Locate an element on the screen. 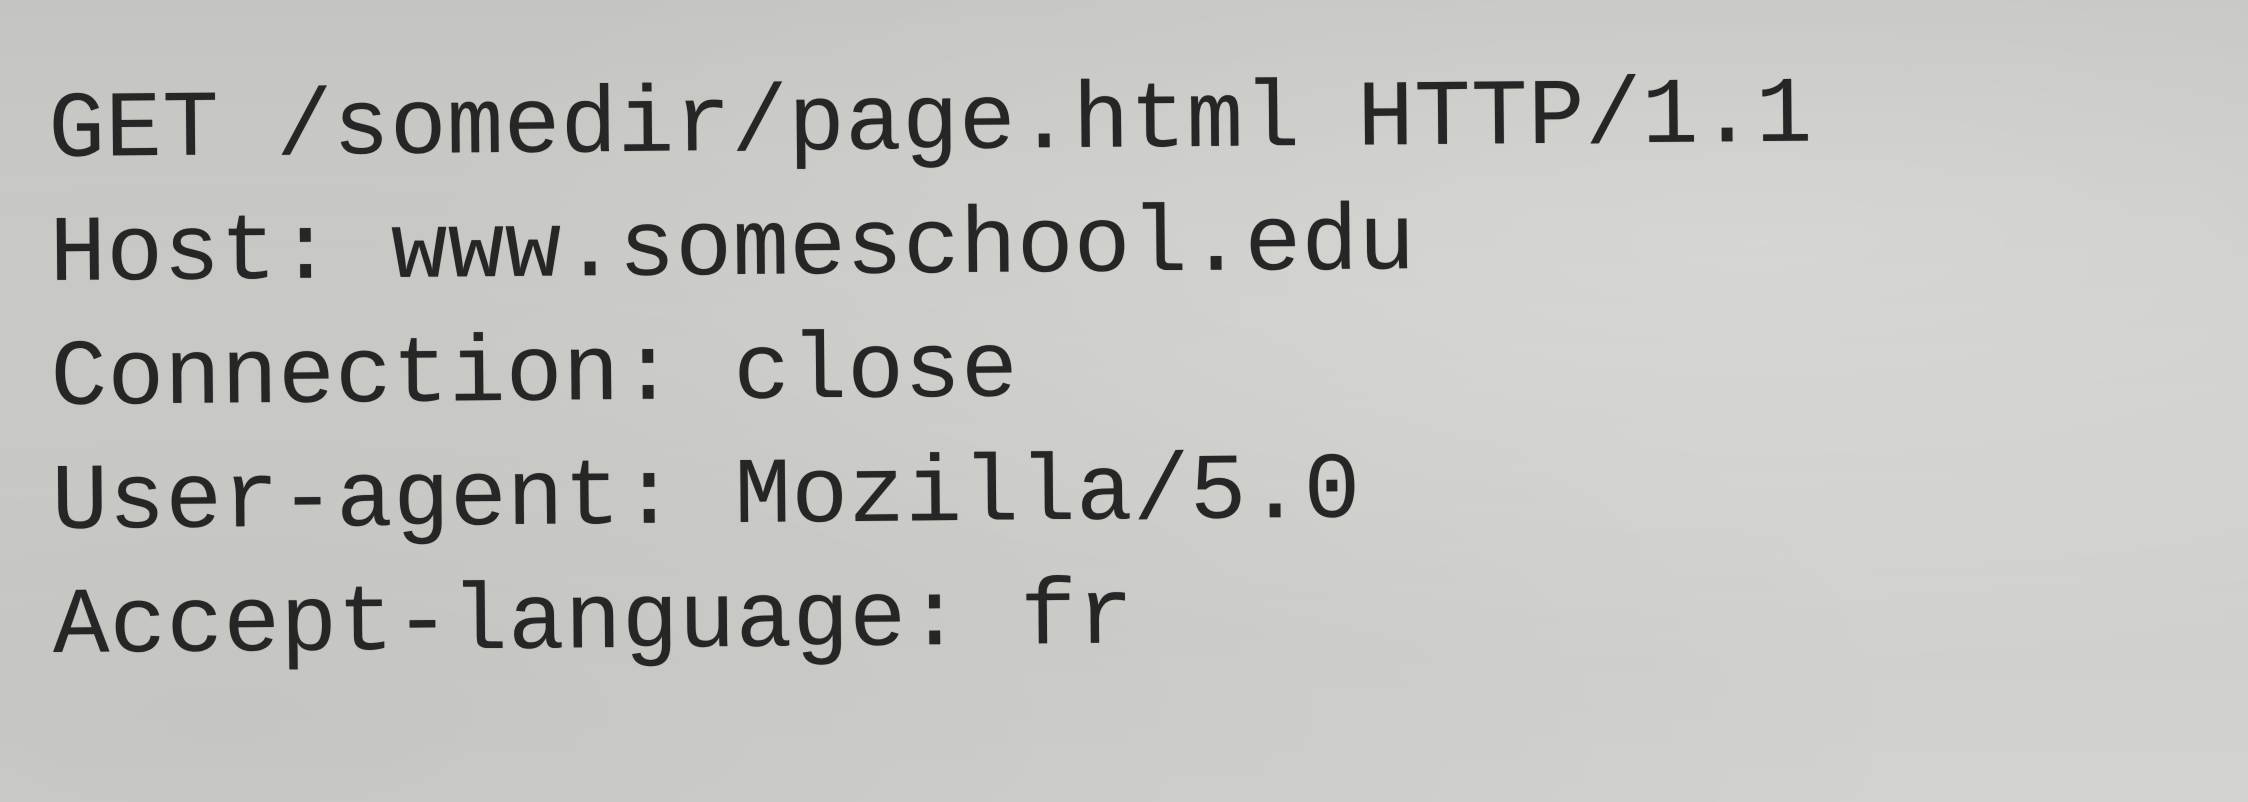  host-header-line: Host: www.someschool.edu is located at coordinates (732, 250).